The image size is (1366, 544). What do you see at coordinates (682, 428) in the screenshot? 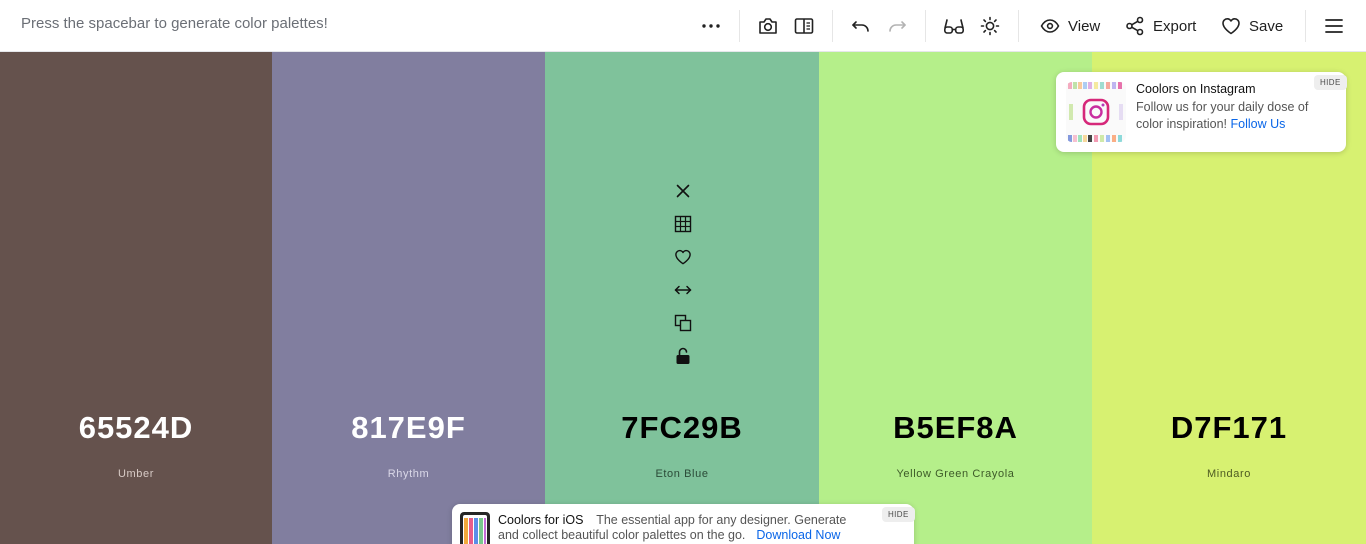
I see `hex-code: 7FC29B` at bounding box center [682, 428].